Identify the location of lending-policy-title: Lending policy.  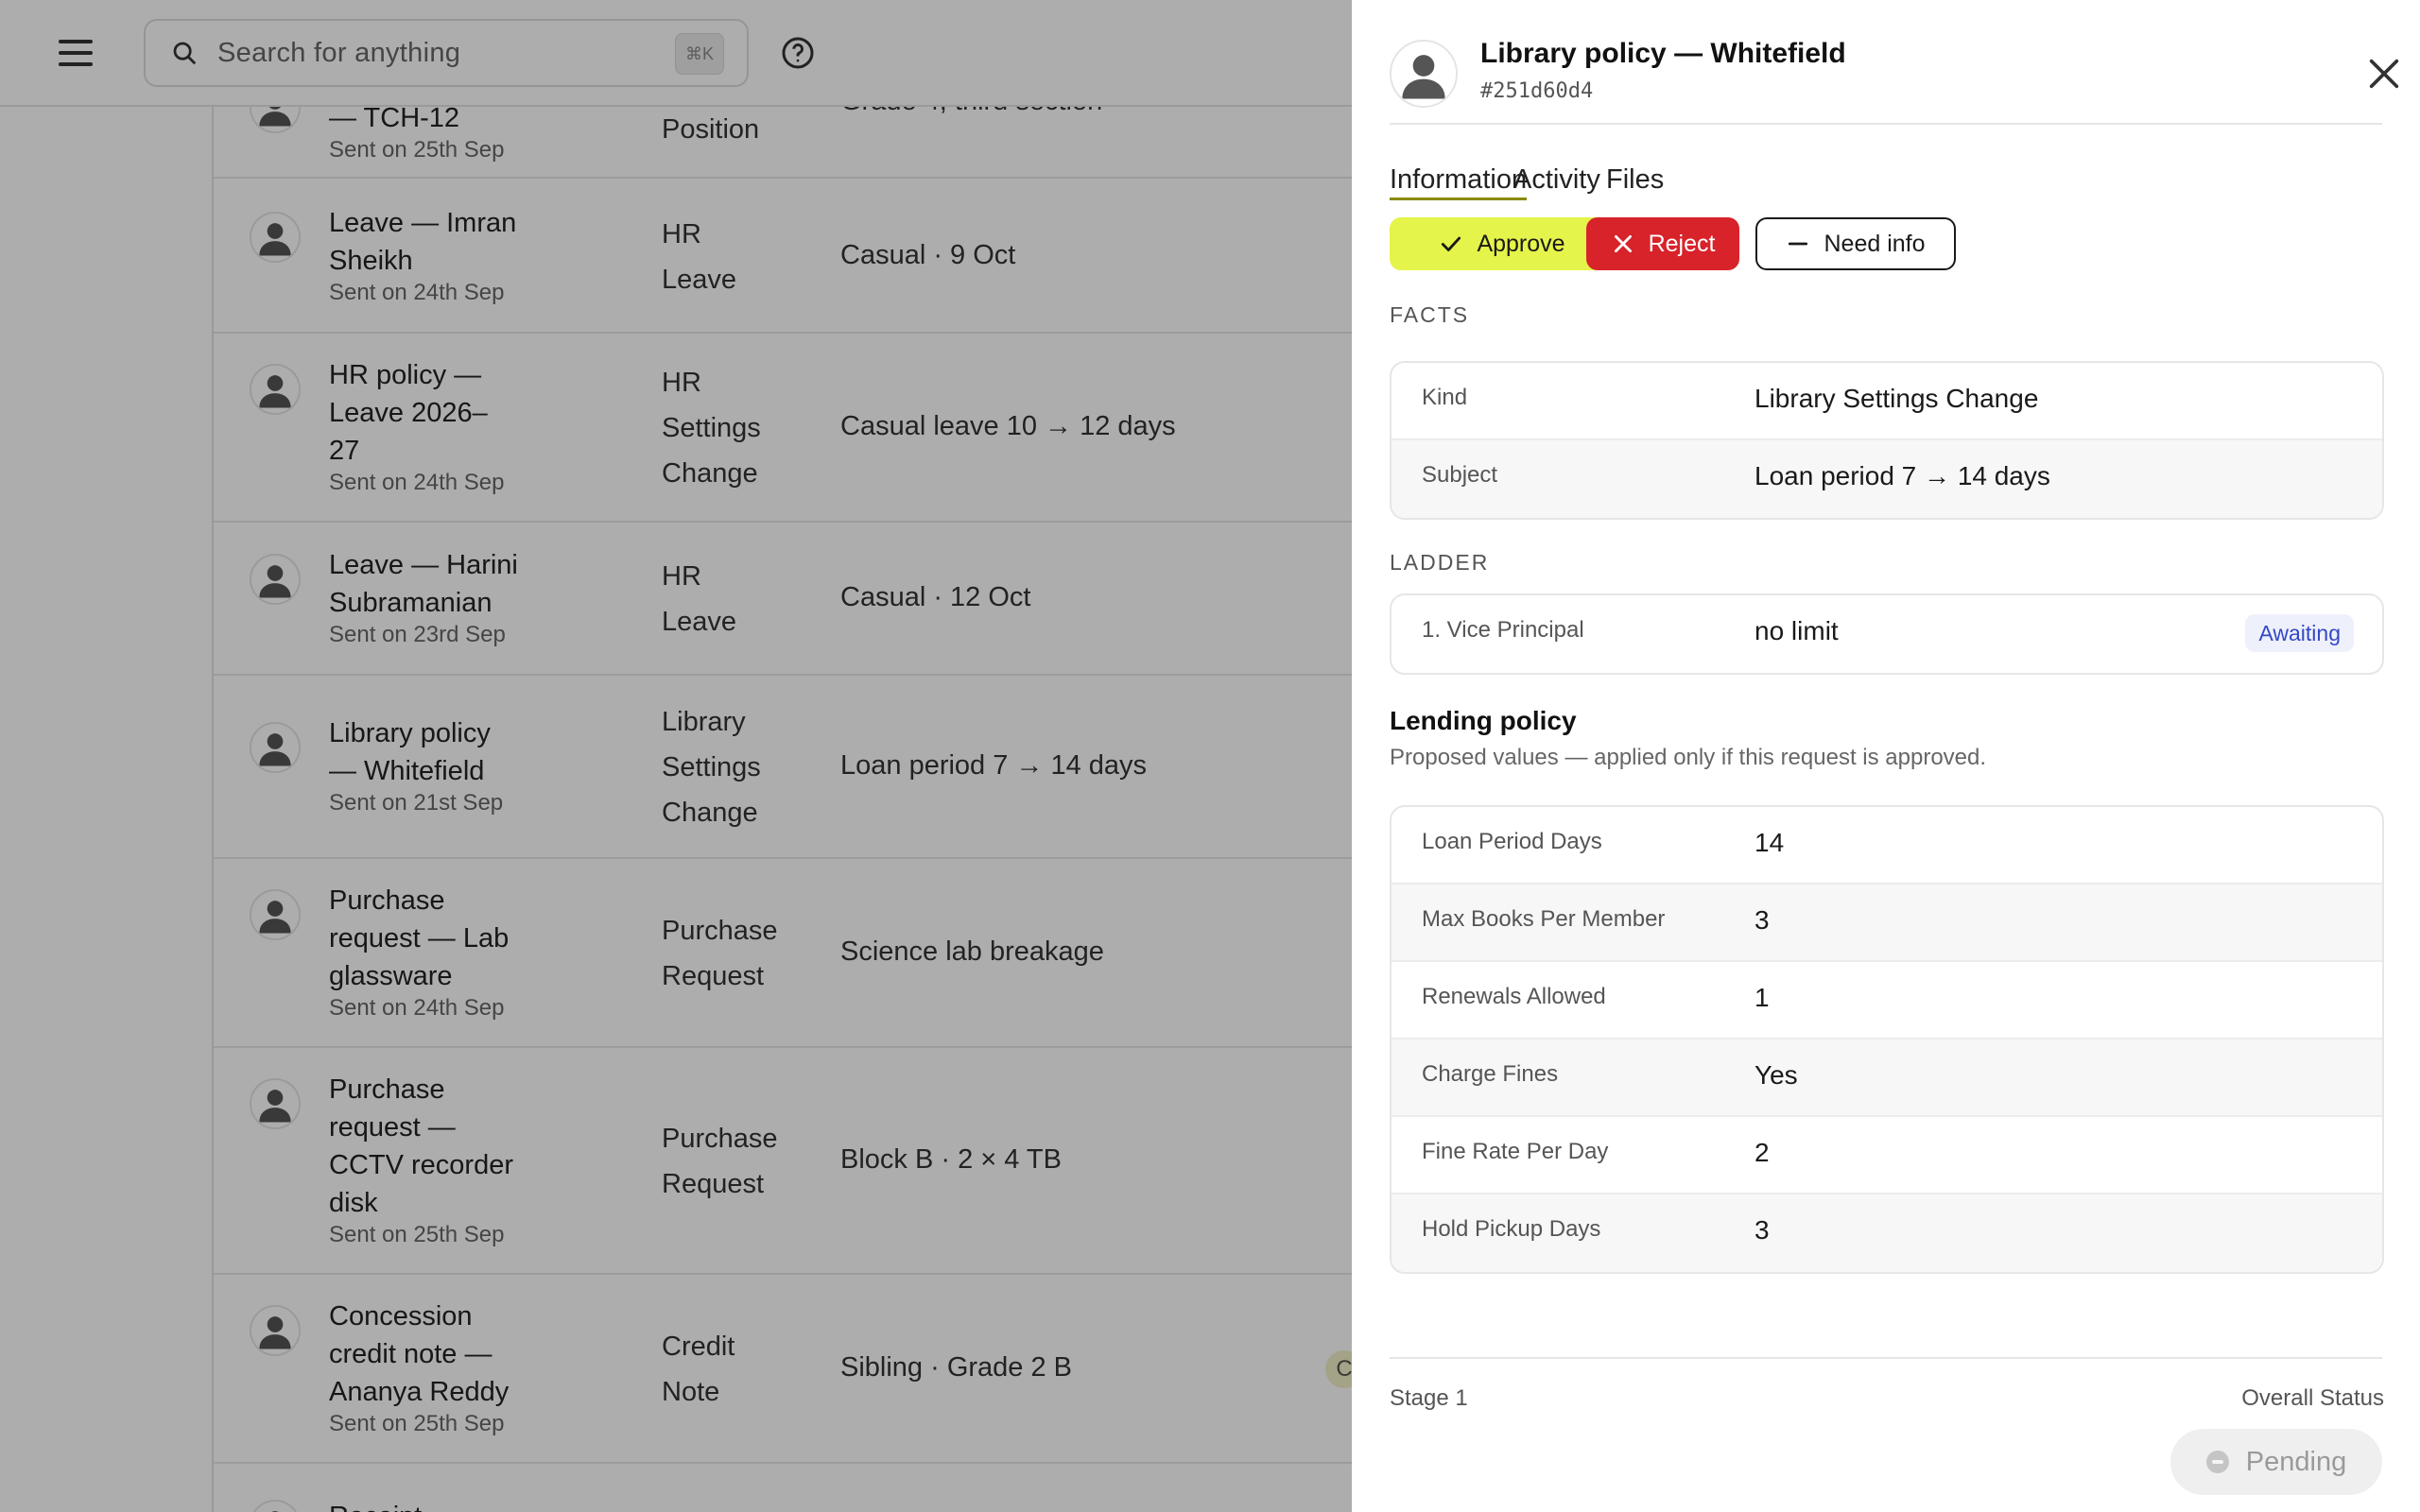
(1483, 720).